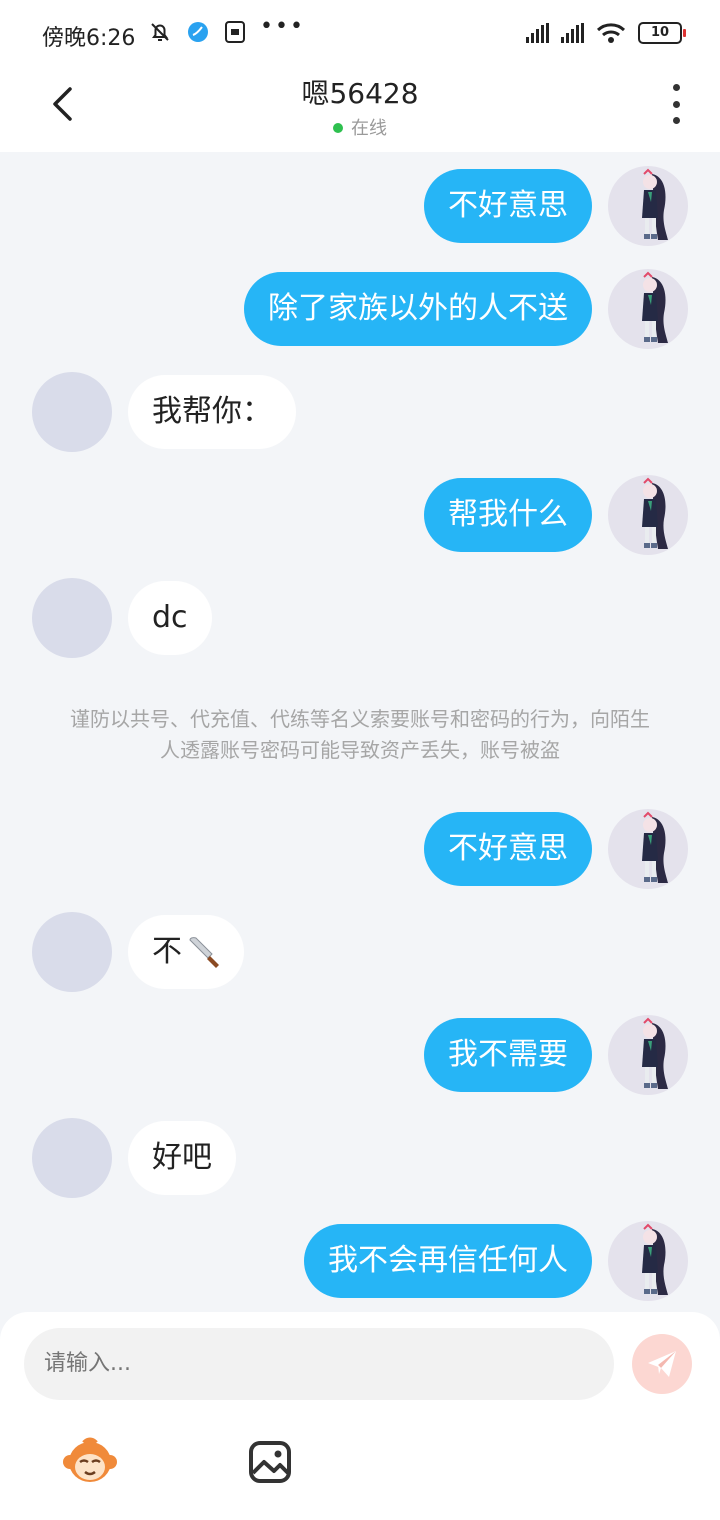 The width and height of the screenshot is (720, 1520). I want to click on message-bubble: 帮我什么, so click(508, 515).